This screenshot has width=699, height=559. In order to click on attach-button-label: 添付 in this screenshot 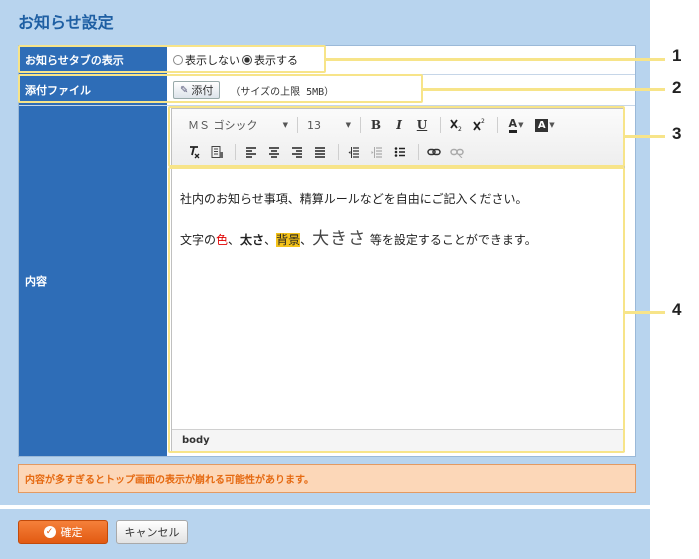, I will do `click(202, 90)`.